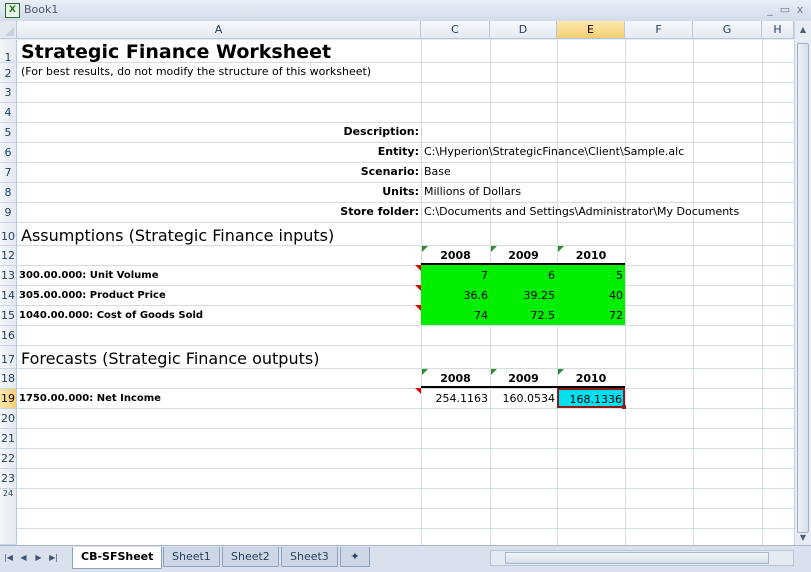 Image resolution: width=811 pixels, height=572 pixels. Describe the element at coordinates (8, 52) in the screenshot. I see `row-header: 1` at that location.